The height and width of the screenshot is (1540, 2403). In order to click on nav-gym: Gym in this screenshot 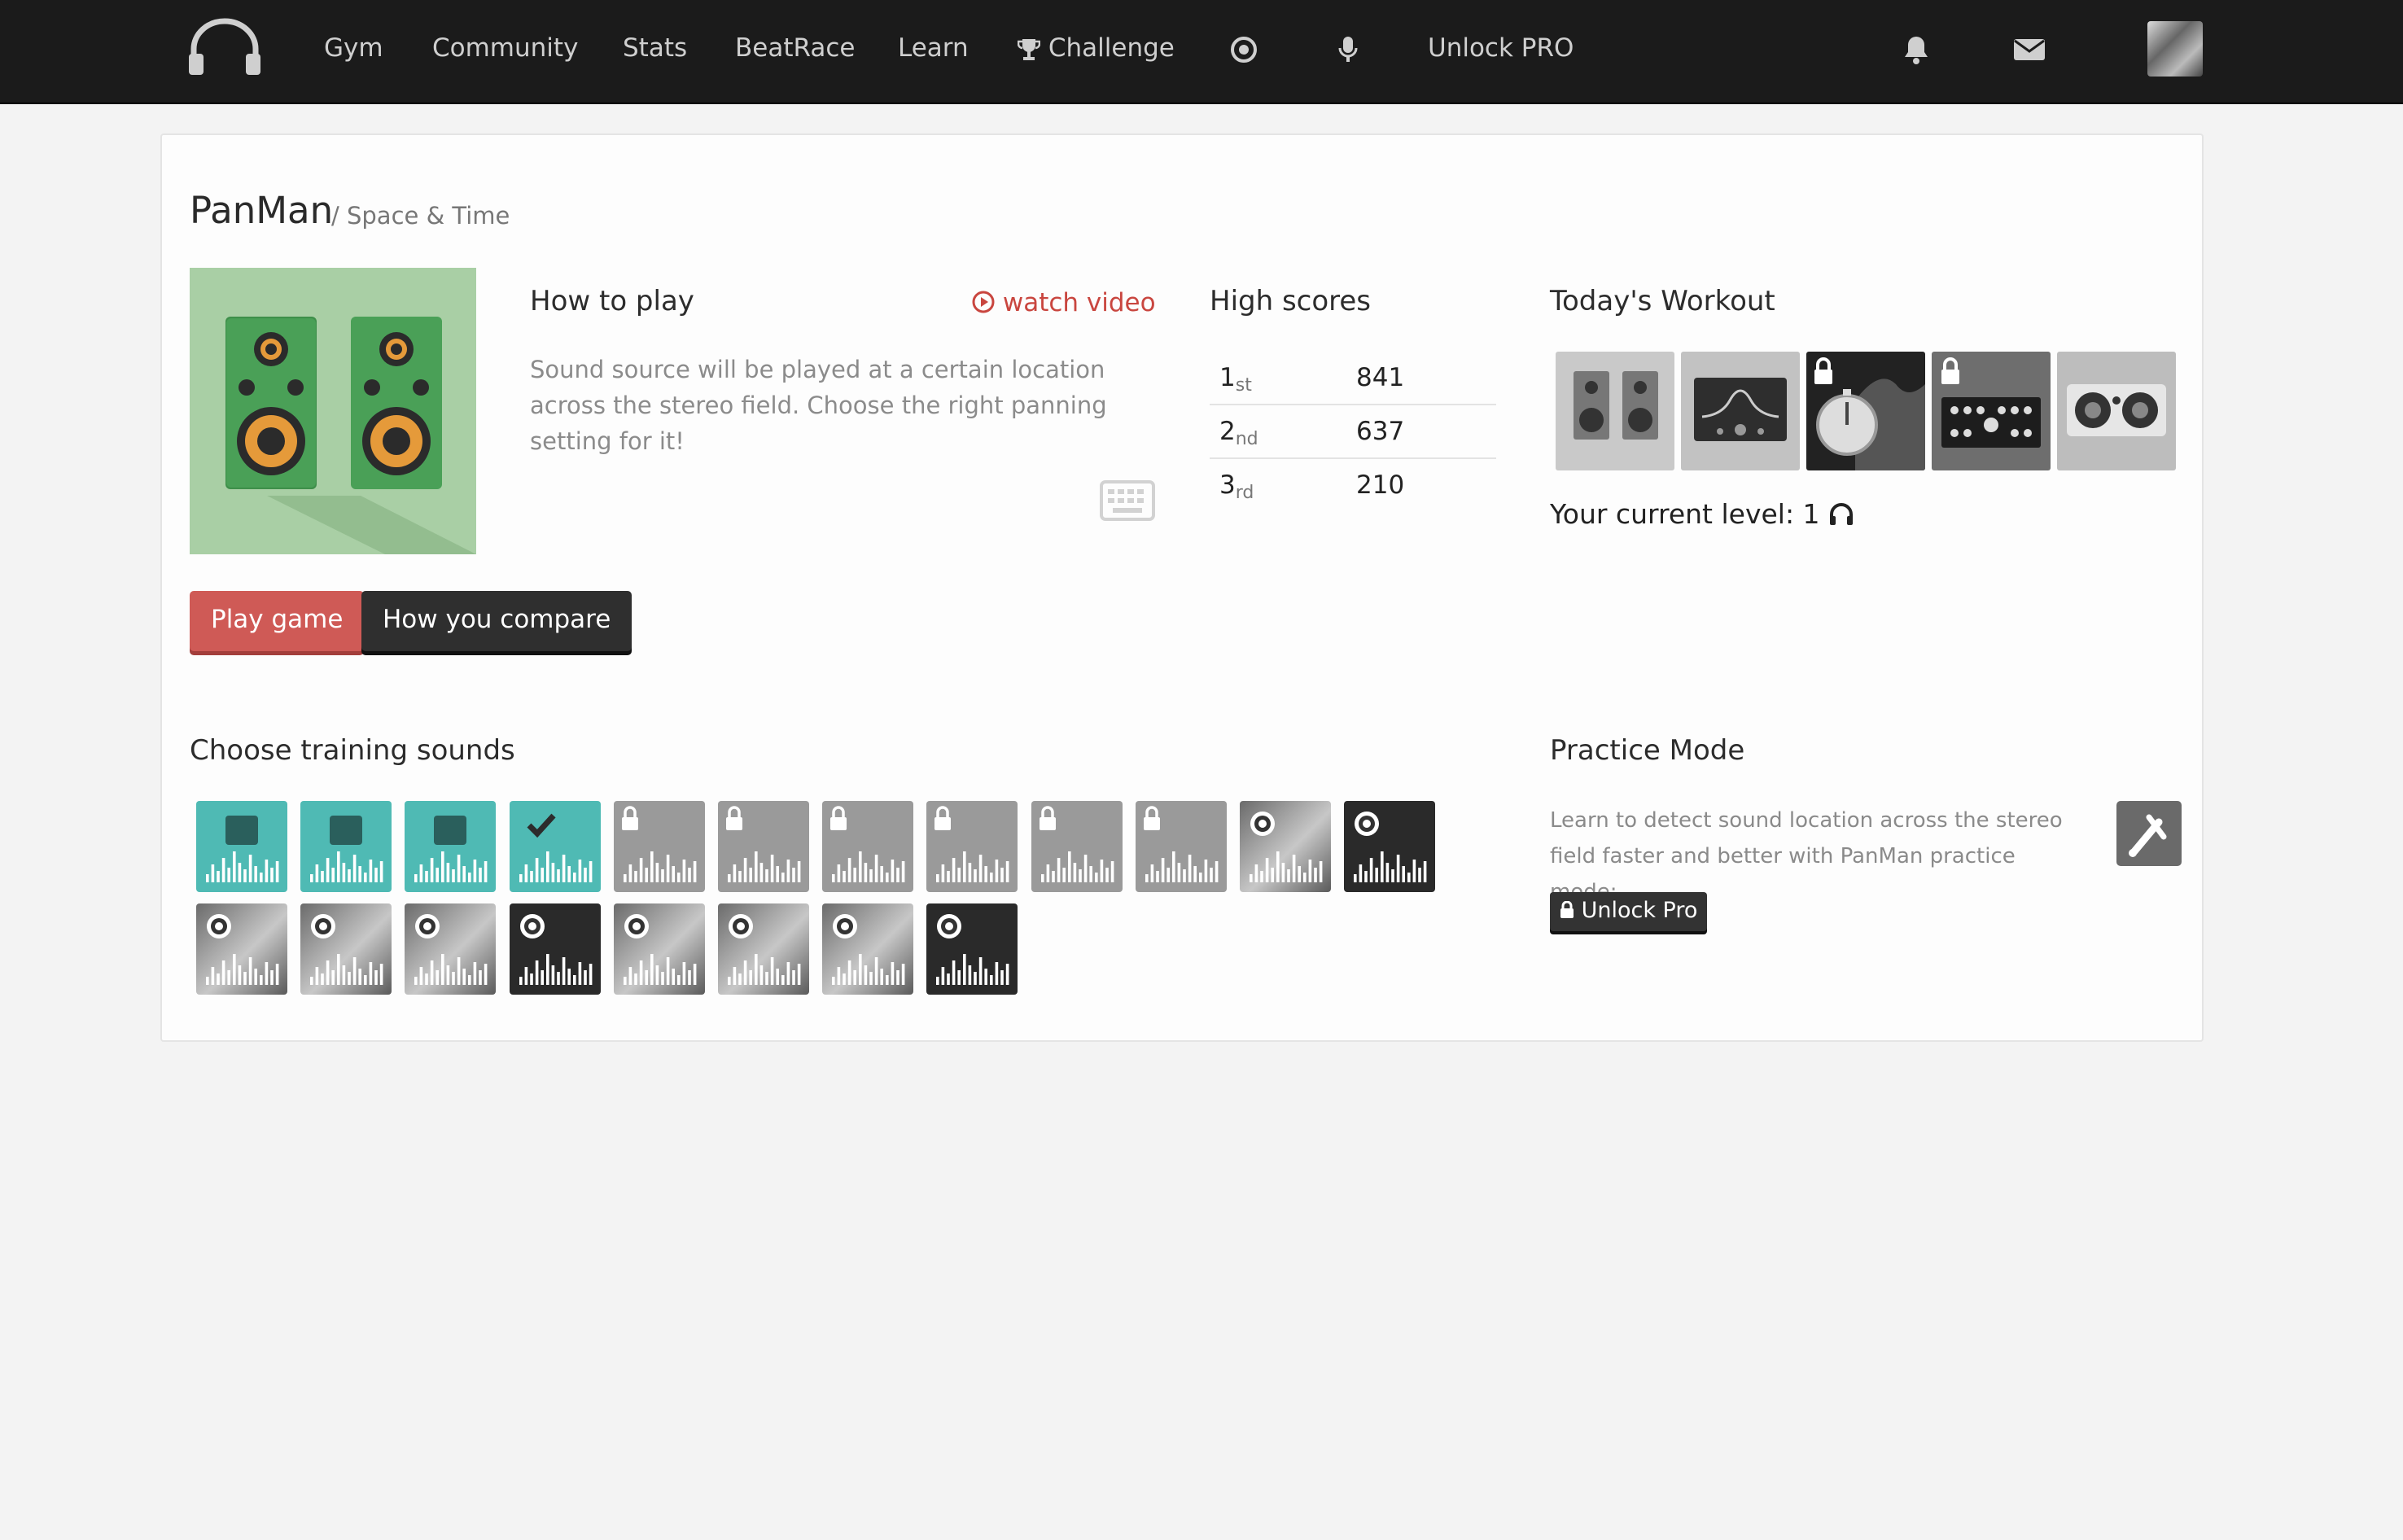, I will do `click(353, 48)`.